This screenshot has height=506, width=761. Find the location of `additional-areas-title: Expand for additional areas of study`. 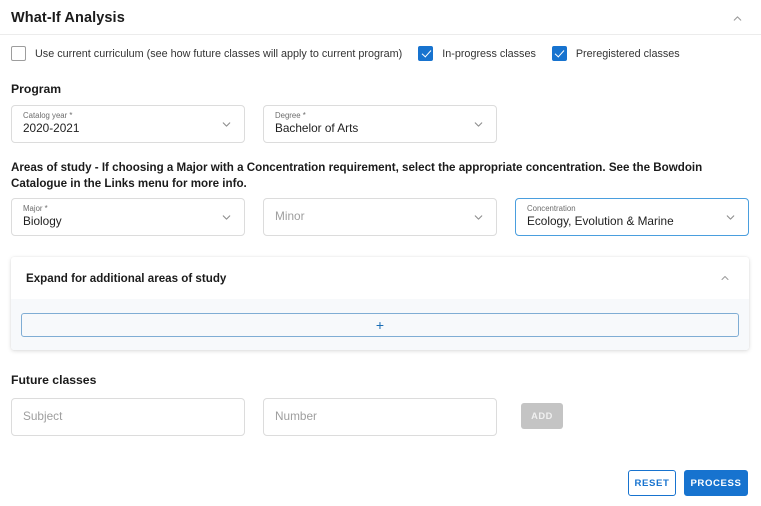

additional-areas-title: Expand for additional areas of study is located at coordinates (126, 278).